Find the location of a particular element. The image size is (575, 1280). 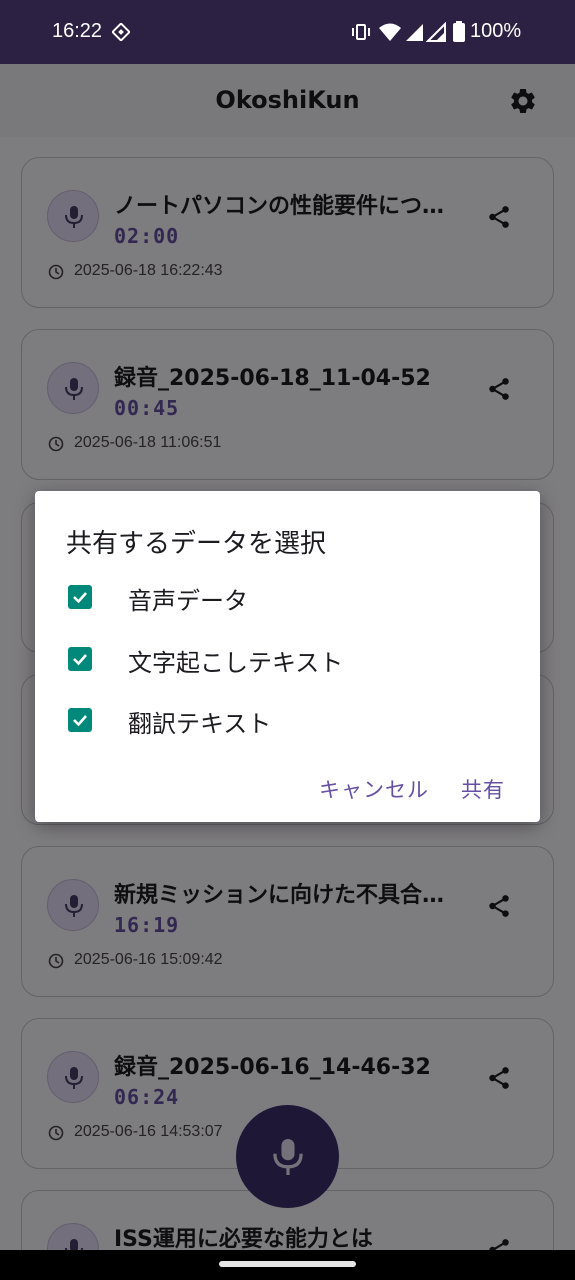

vibrate-icon is located at coordinates (361, 32).